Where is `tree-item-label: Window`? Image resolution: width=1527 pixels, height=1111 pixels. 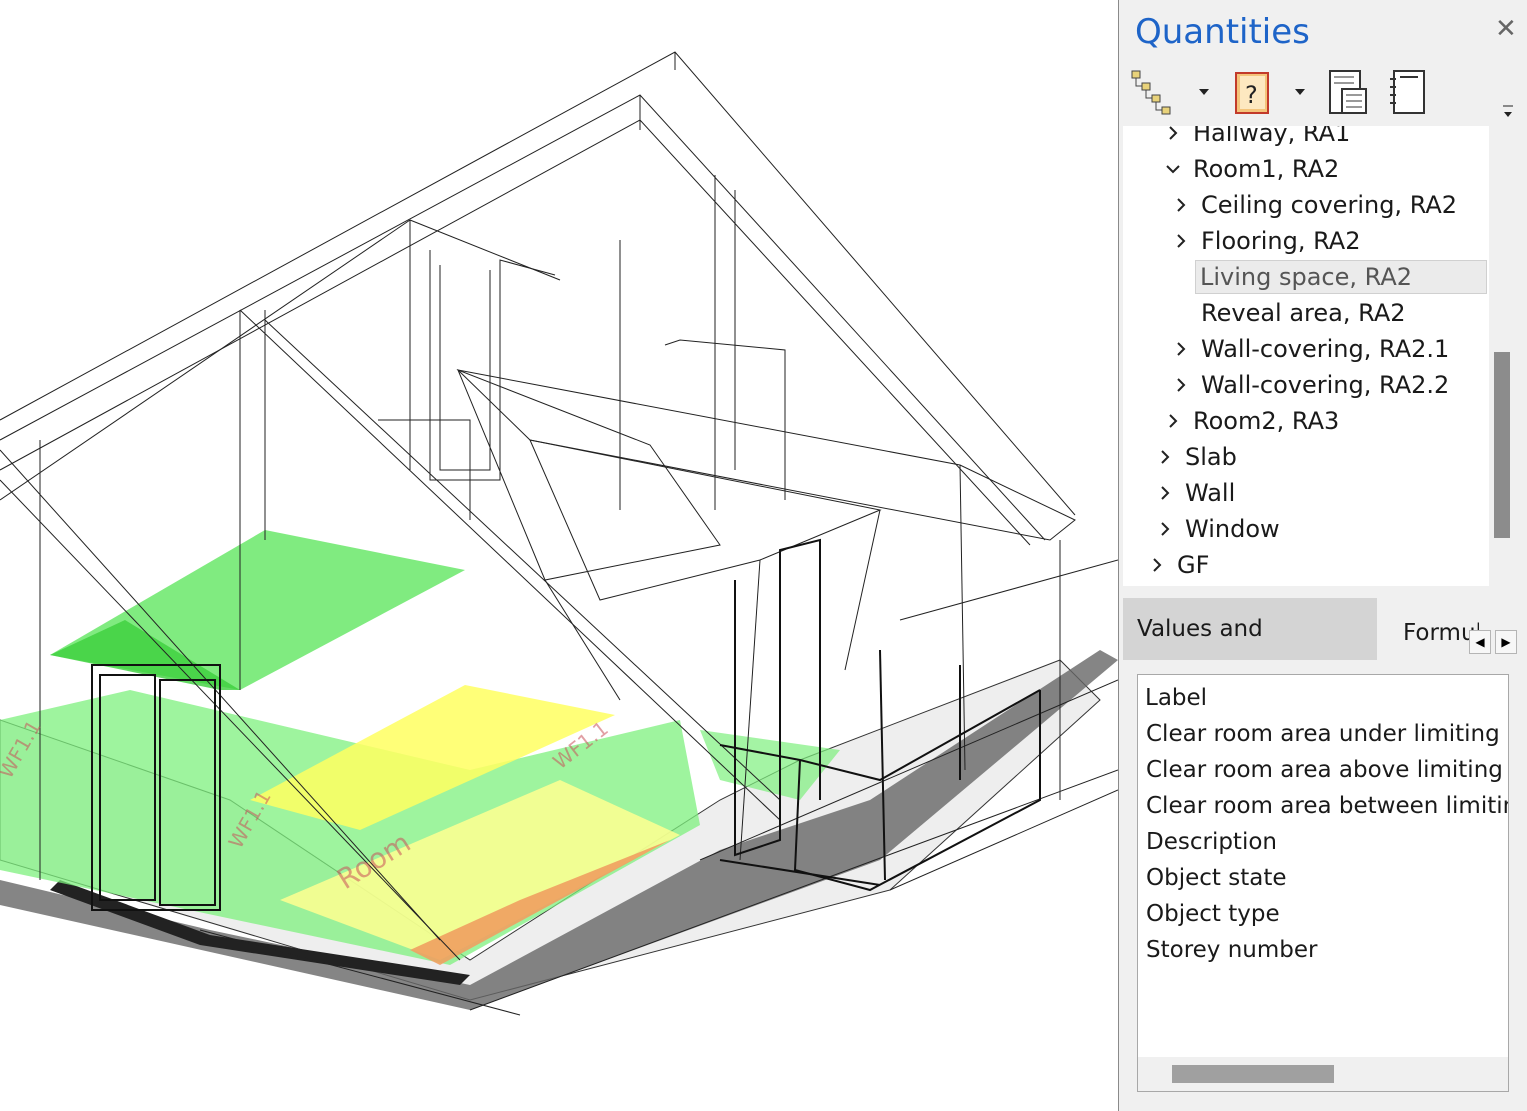 tree-item-label: Window is located at coordinates (1232, 529).